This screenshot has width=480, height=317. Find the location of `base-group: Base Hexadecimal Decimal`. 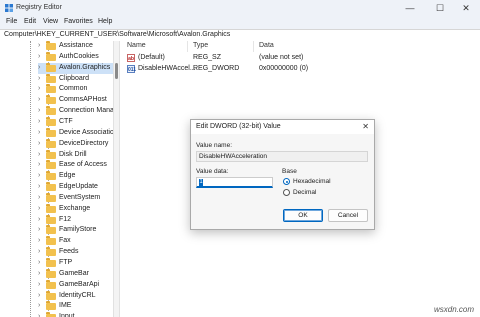

base-group: Base Hexadecimal Decimal is located at coordinates (321, 185).